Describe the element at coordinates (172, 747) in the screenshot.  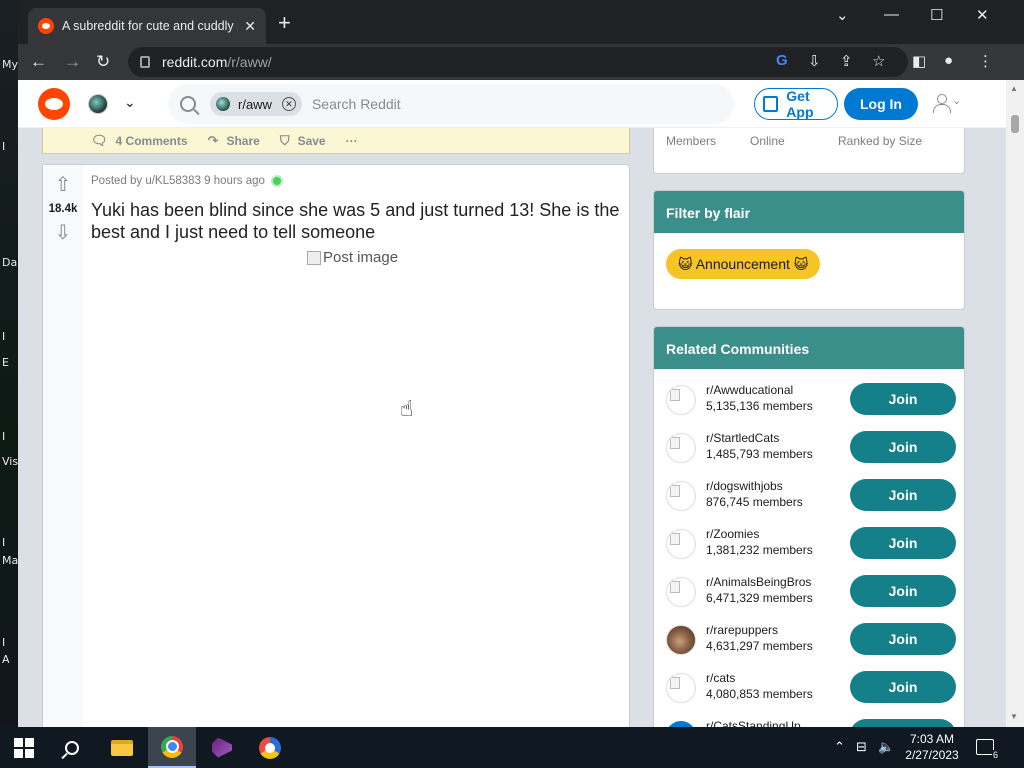
I see `chrome-taskbar-button` at that location.